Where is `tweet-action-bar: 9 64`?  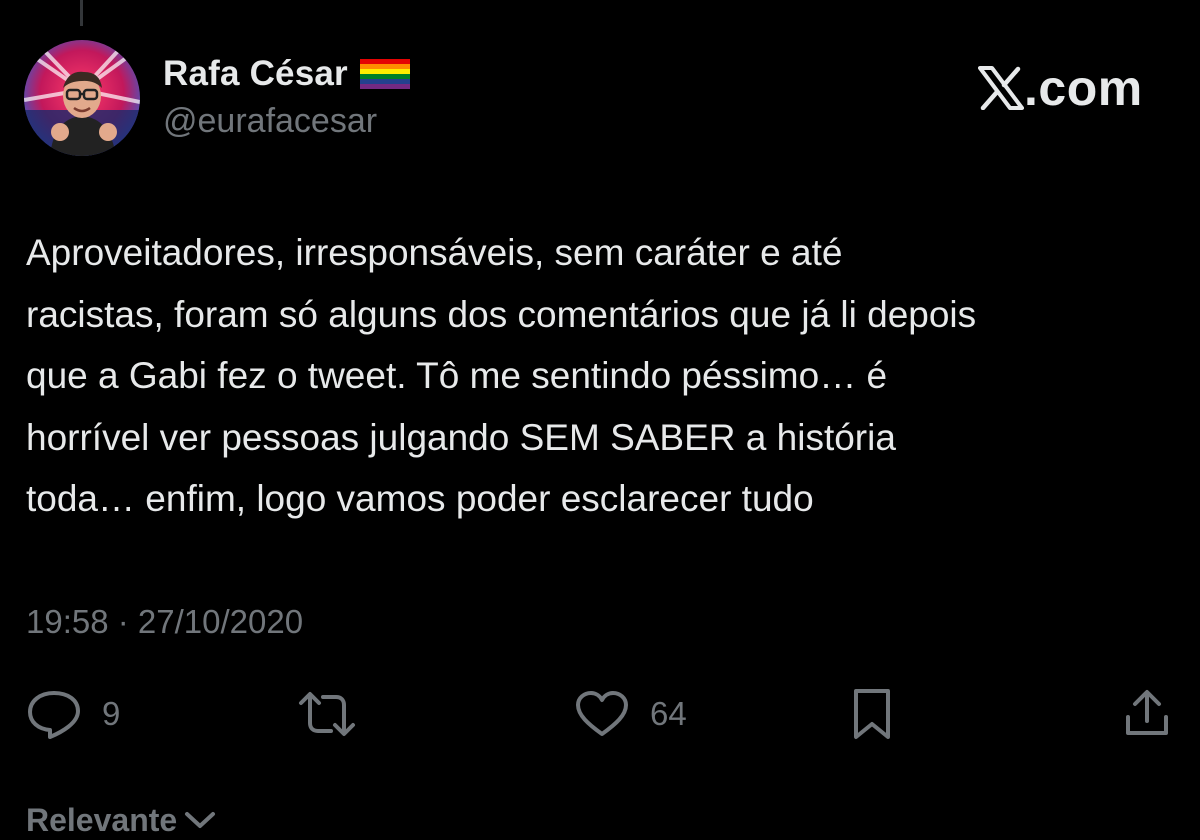
tweet-action-bar: 9 64 is located at coordinates (600, 714).